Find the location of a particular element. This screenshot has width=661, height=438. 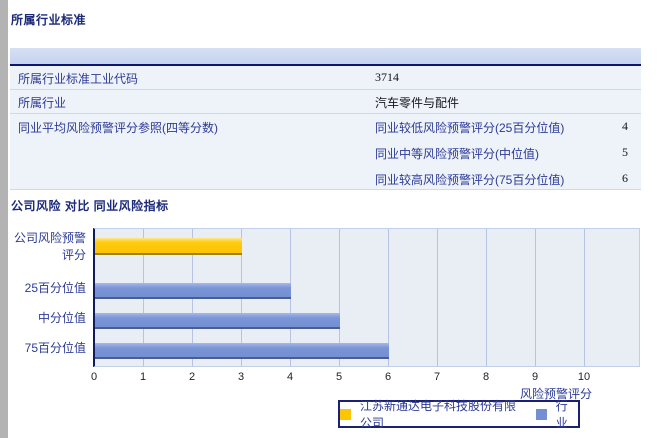

table-row: 所属行业标准工业代码 3714 is located at coordinates (325, 78).